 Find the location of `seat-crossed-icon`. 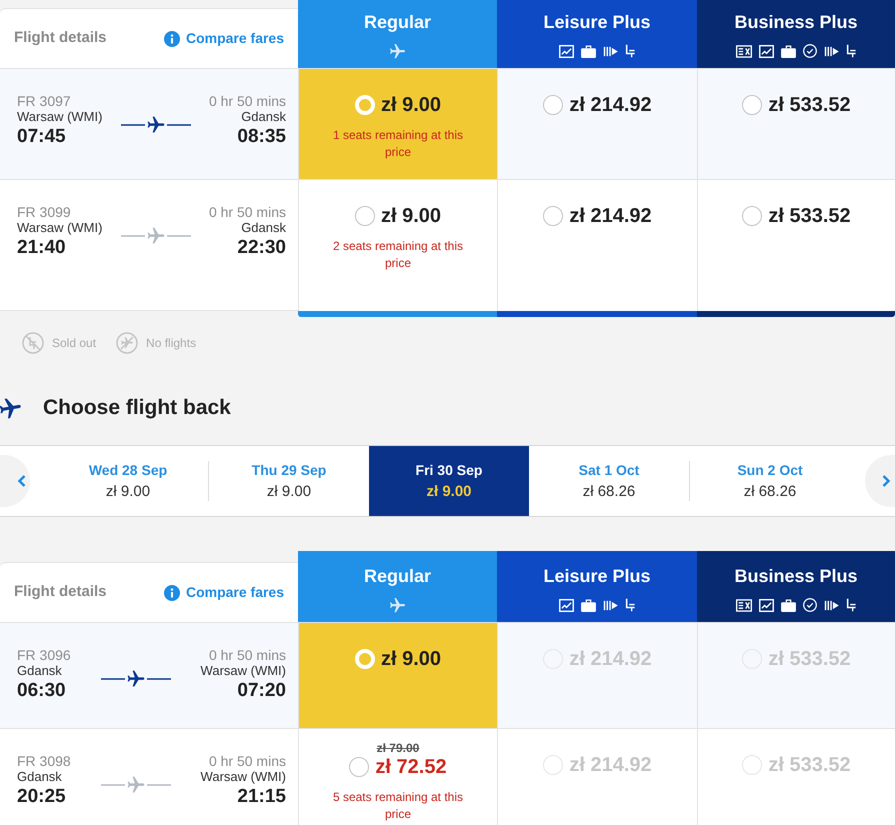

seat-crossed-icon is located at coordinates (33, 343).